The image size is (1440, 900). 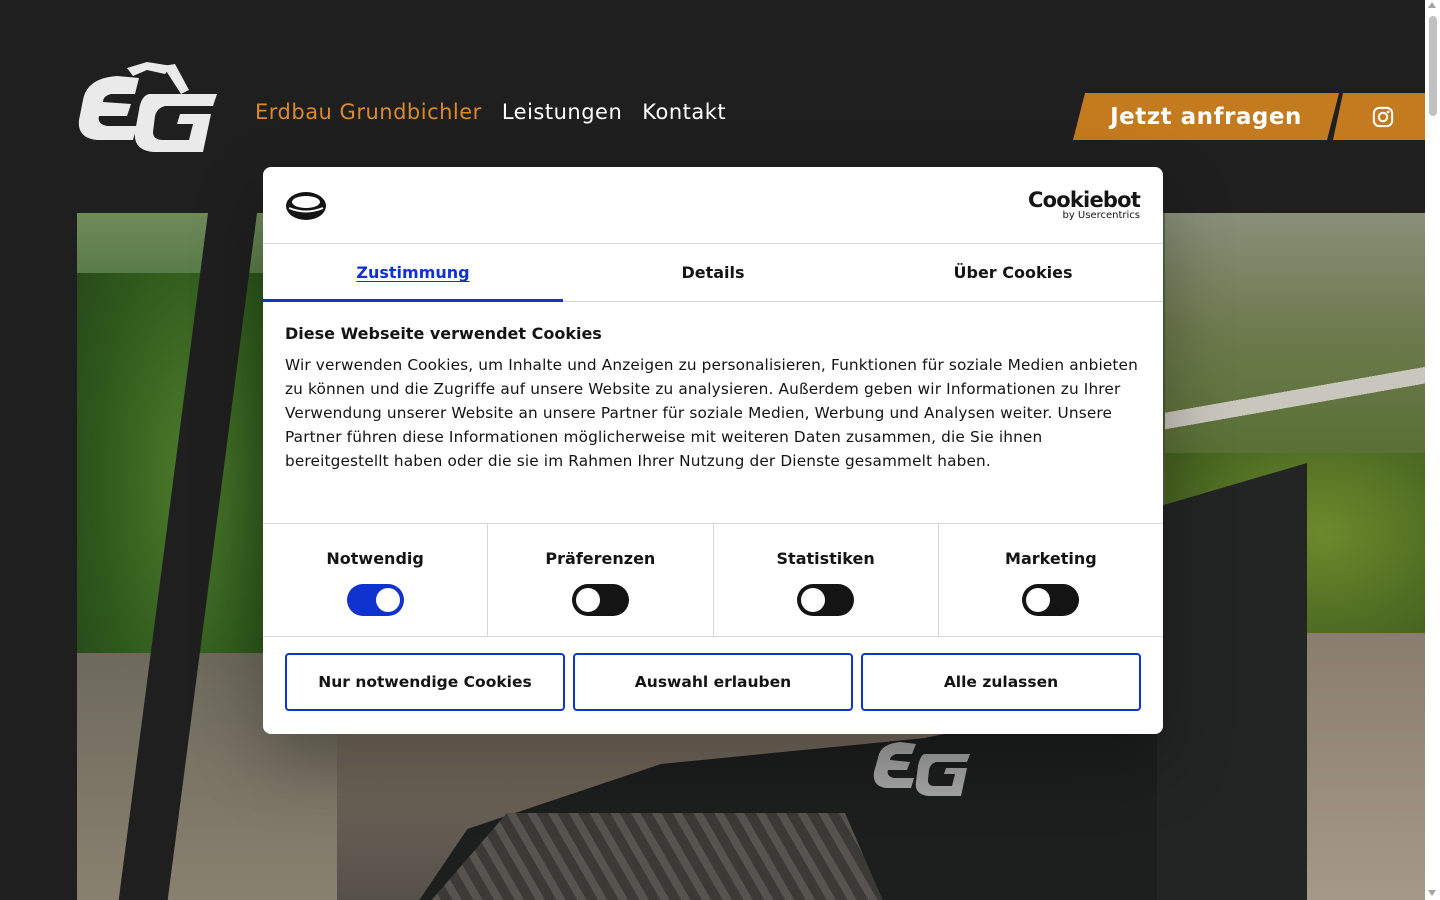 I want to click on dialog-tabs: Zustimmung Details Über Cookies, so click(x=713, y=273).